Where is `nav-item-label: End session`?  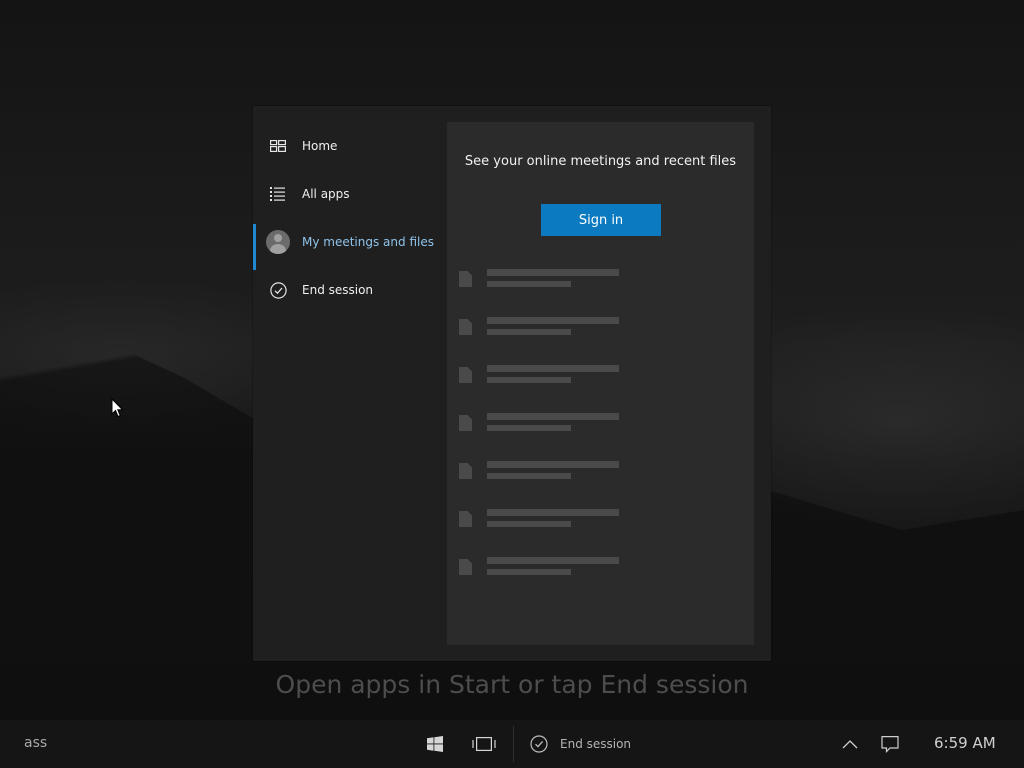 nav-item-label: End session is located at coordinates (338, 290).